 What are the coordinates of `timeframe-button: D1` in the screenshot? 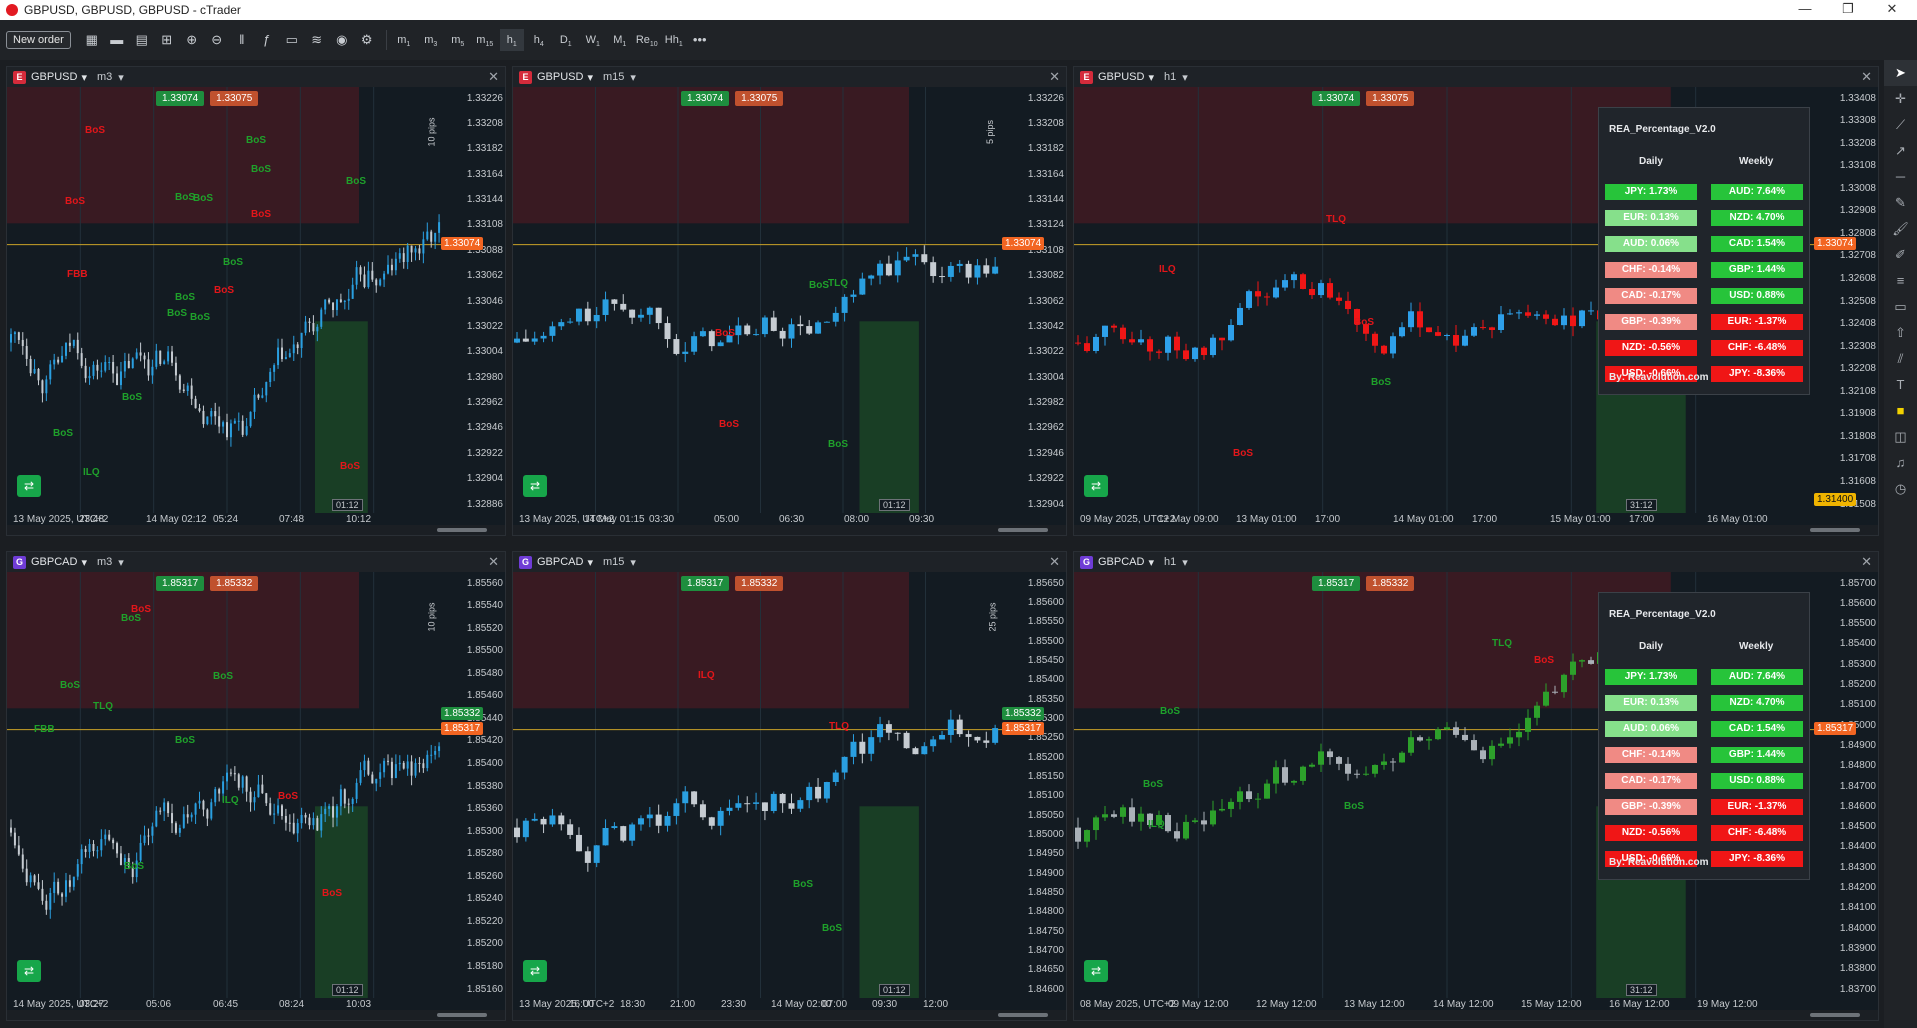 It's located at (566, 40).